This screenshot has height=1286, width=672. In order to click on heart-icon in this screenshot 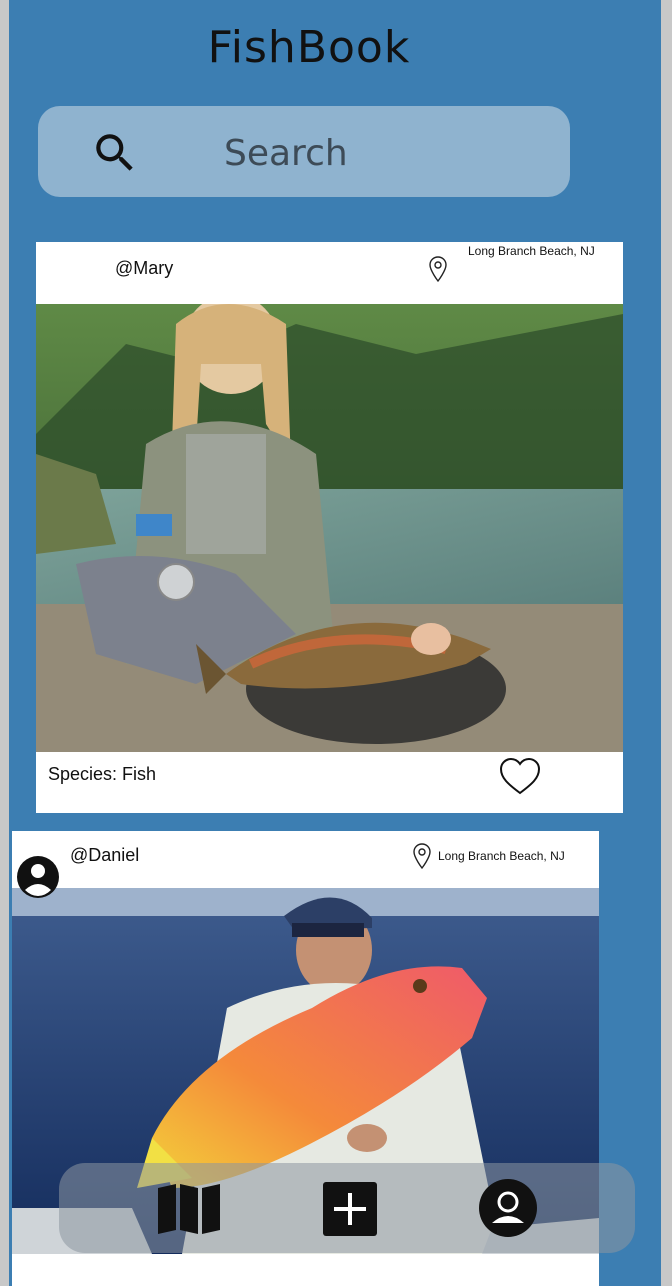, I will do `click(520, 777)`.